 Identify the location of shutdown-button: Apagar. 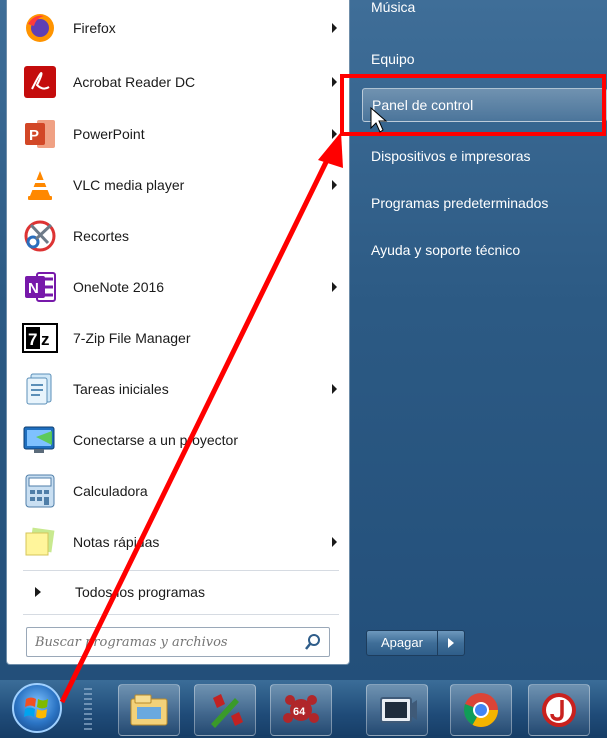
(402, 643).